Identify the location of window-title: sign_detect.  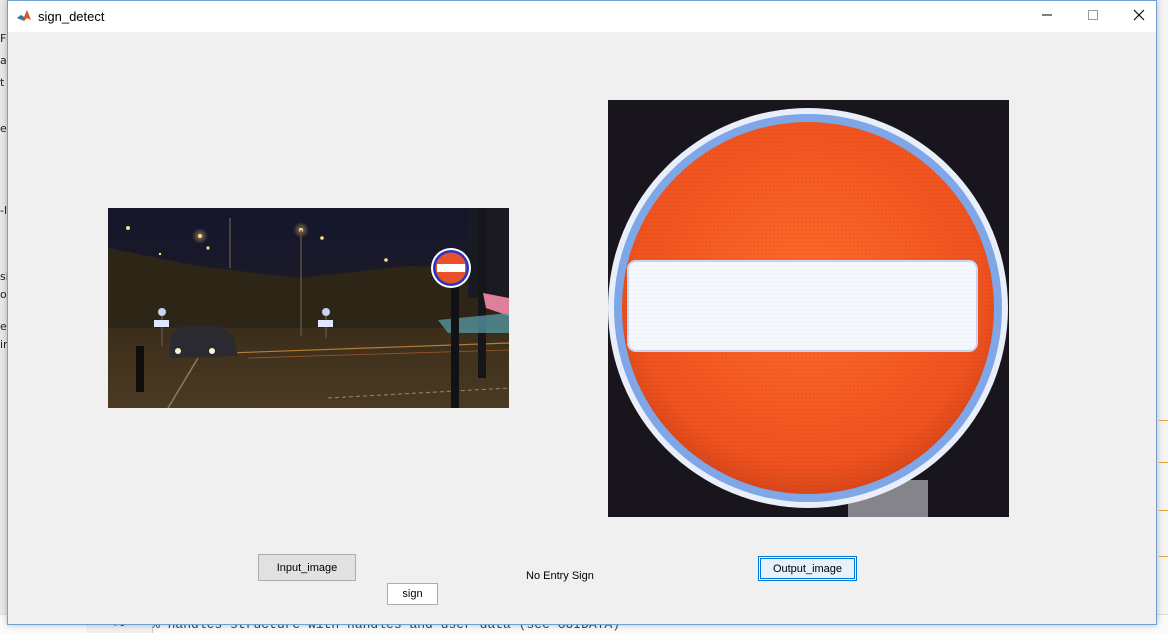
(71, 16).